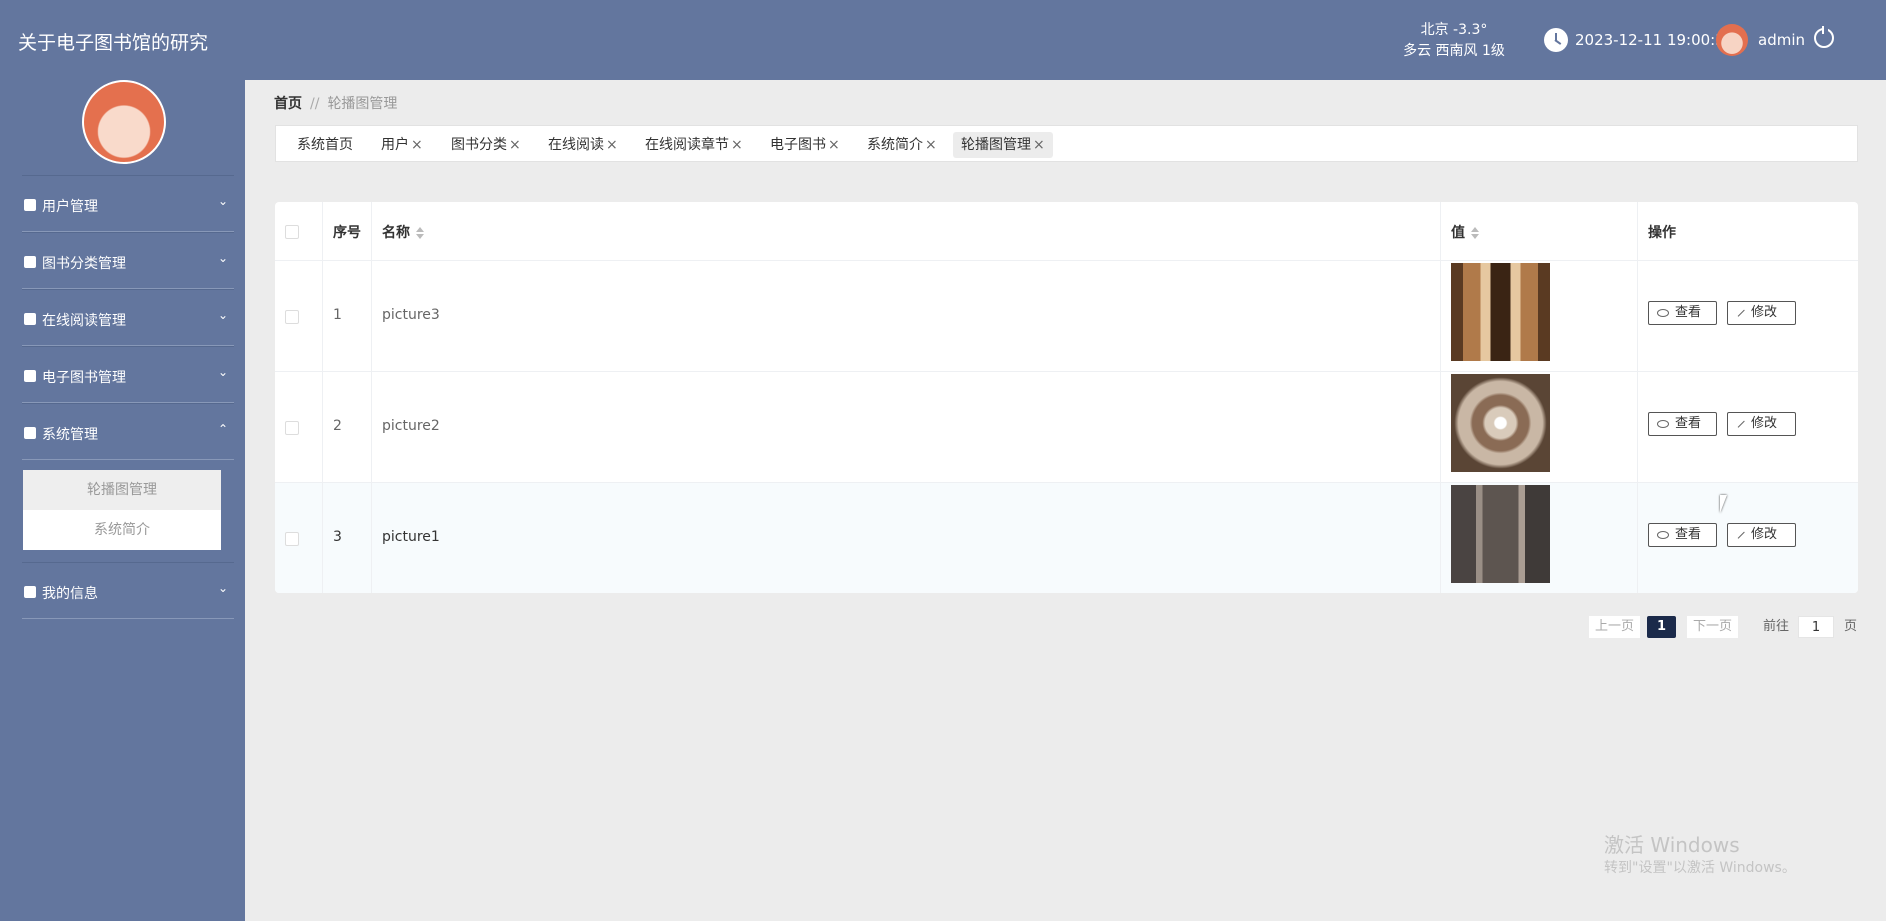  What do you see at coordinates (347, 316) in the screenshot?
I see `row-index-cell: 1` at bounding box center [347, 316].